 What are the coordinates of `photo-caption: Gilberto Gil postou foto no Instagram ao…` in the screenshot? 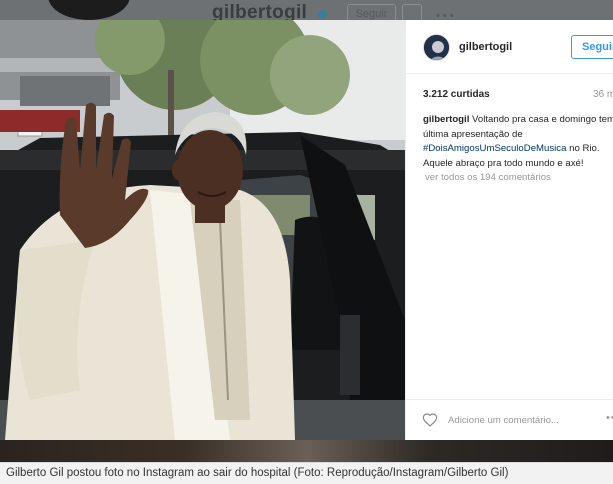 It's located at (257, 473).